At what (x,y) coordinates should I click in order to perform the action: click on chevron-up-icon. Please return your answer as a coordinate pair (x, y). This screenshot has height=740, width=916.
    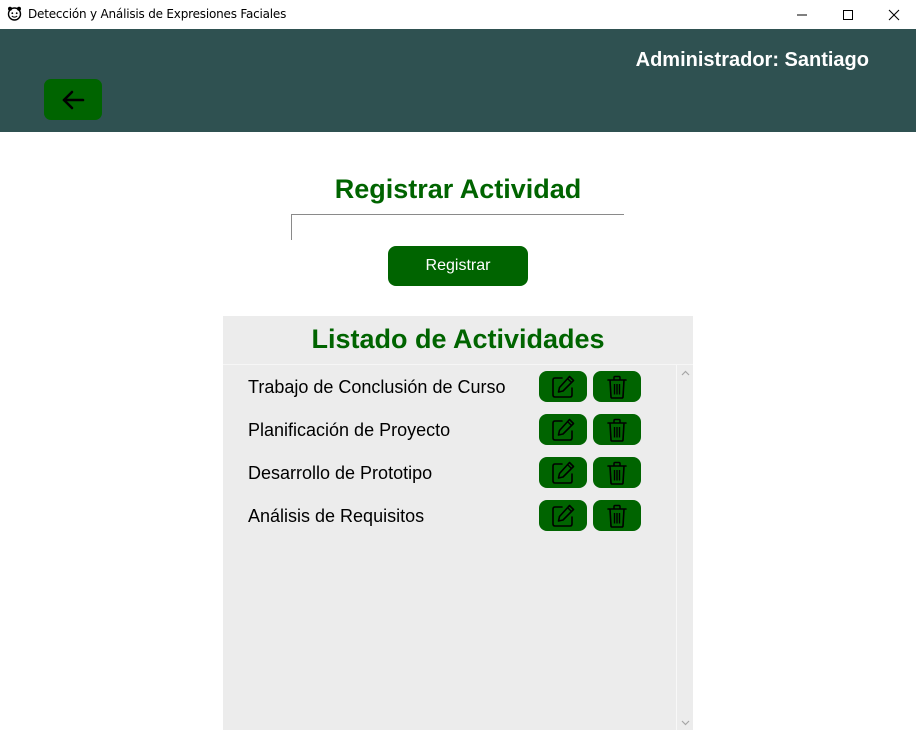
    Looking at the image, I should click on (685, 373).